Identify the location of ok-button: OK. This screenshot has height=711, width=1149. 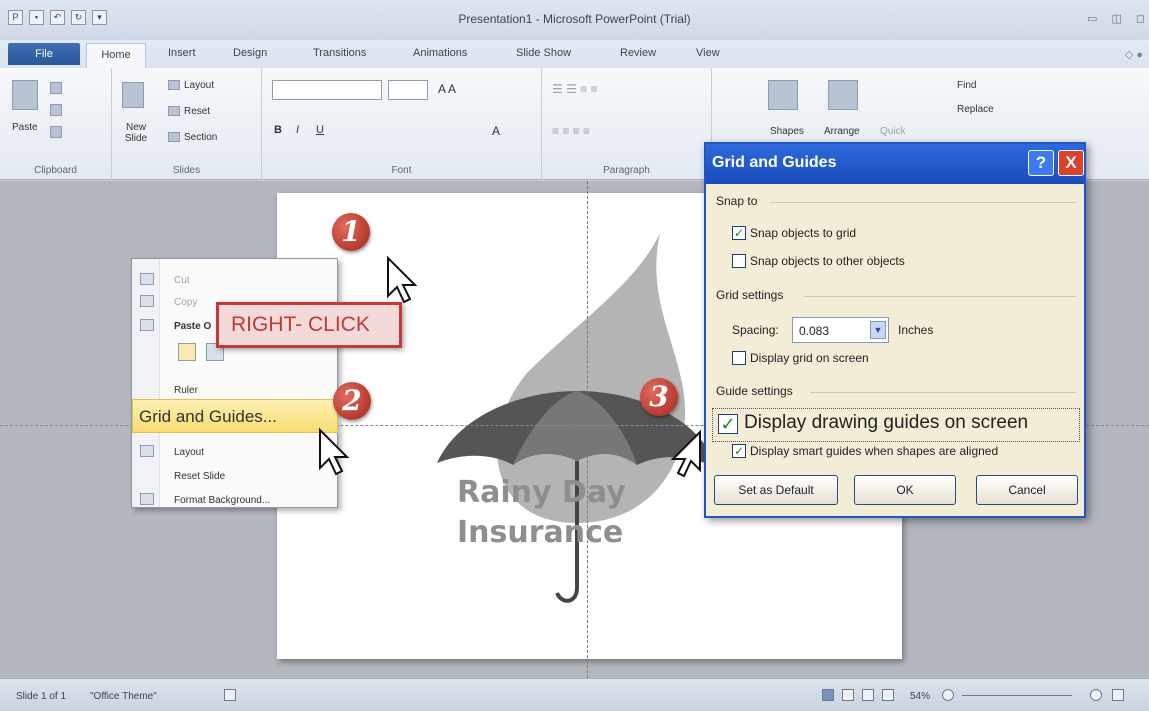
(905, 490).